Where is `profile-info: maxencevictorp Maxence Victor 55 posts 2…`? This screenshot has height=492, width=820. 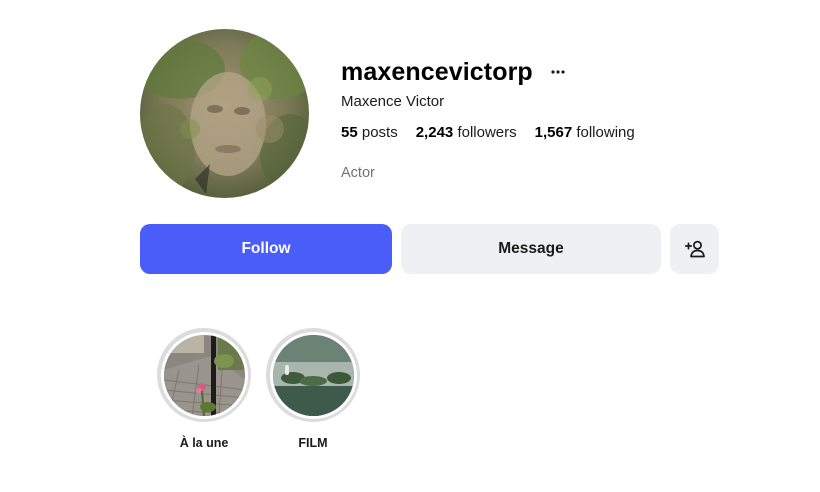 profile-info: maxencevictorp Maxence Victor 55 posts 2… is located at coordinates (551, 119).